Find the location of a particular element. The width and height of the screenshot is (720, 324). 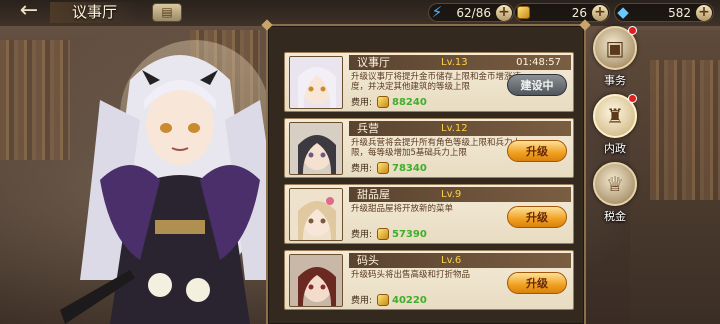

back-arrow-icon: ← is located at coordinates (29, 11).